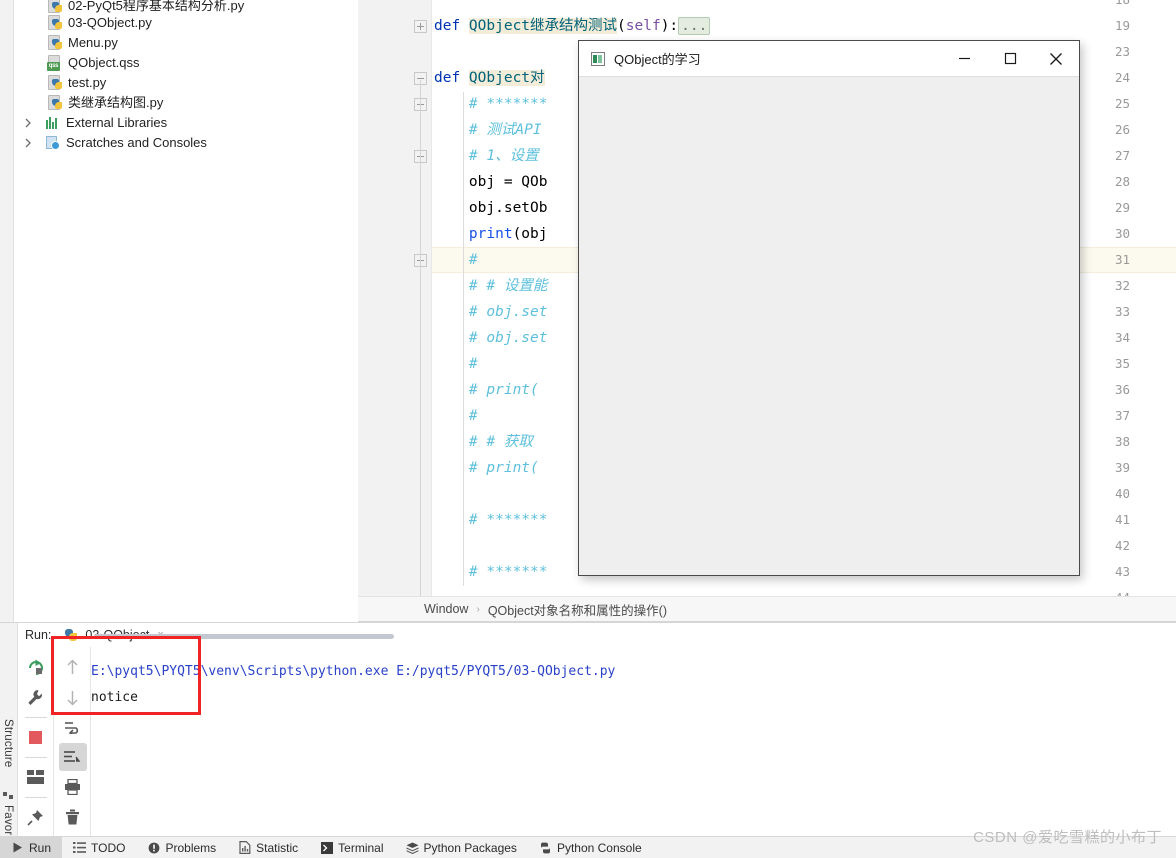 Image resolution: width=1176 pixels, height=858 pixels. What do you see at coordinates (80, 847) in the screenshot?
I see `todo-list-icon` at bounding box center [80, 847].